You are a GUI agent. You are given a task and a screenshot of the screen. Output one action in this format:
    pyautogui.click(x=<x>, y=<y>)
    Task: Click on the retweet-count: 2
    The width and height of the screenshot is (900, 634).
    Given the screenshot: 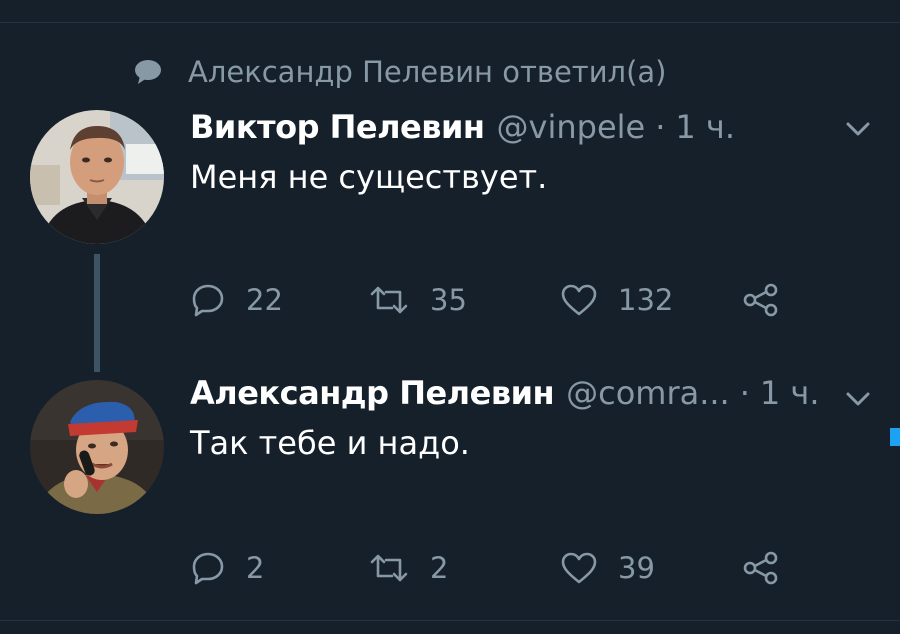 What is the action you would take?
    pyautogui.click(x=439, y=568)
    